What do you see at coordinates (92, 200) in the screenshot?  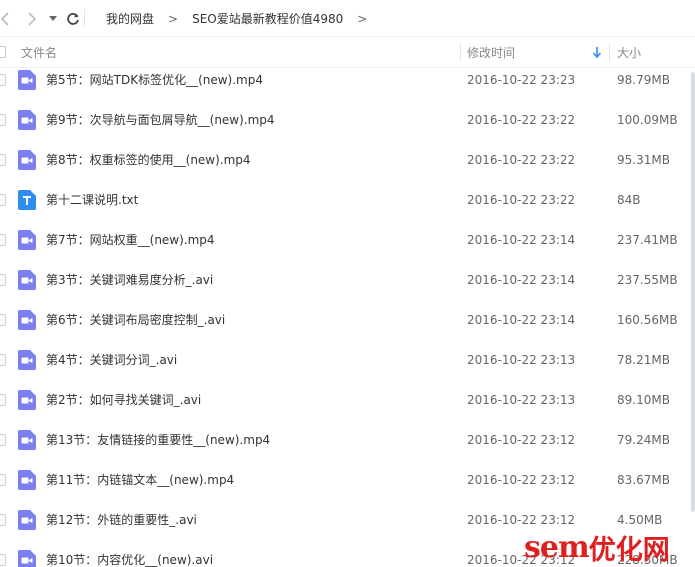 I see `file-name: 第十二课说明.txt` at bounding box center [92, 200].